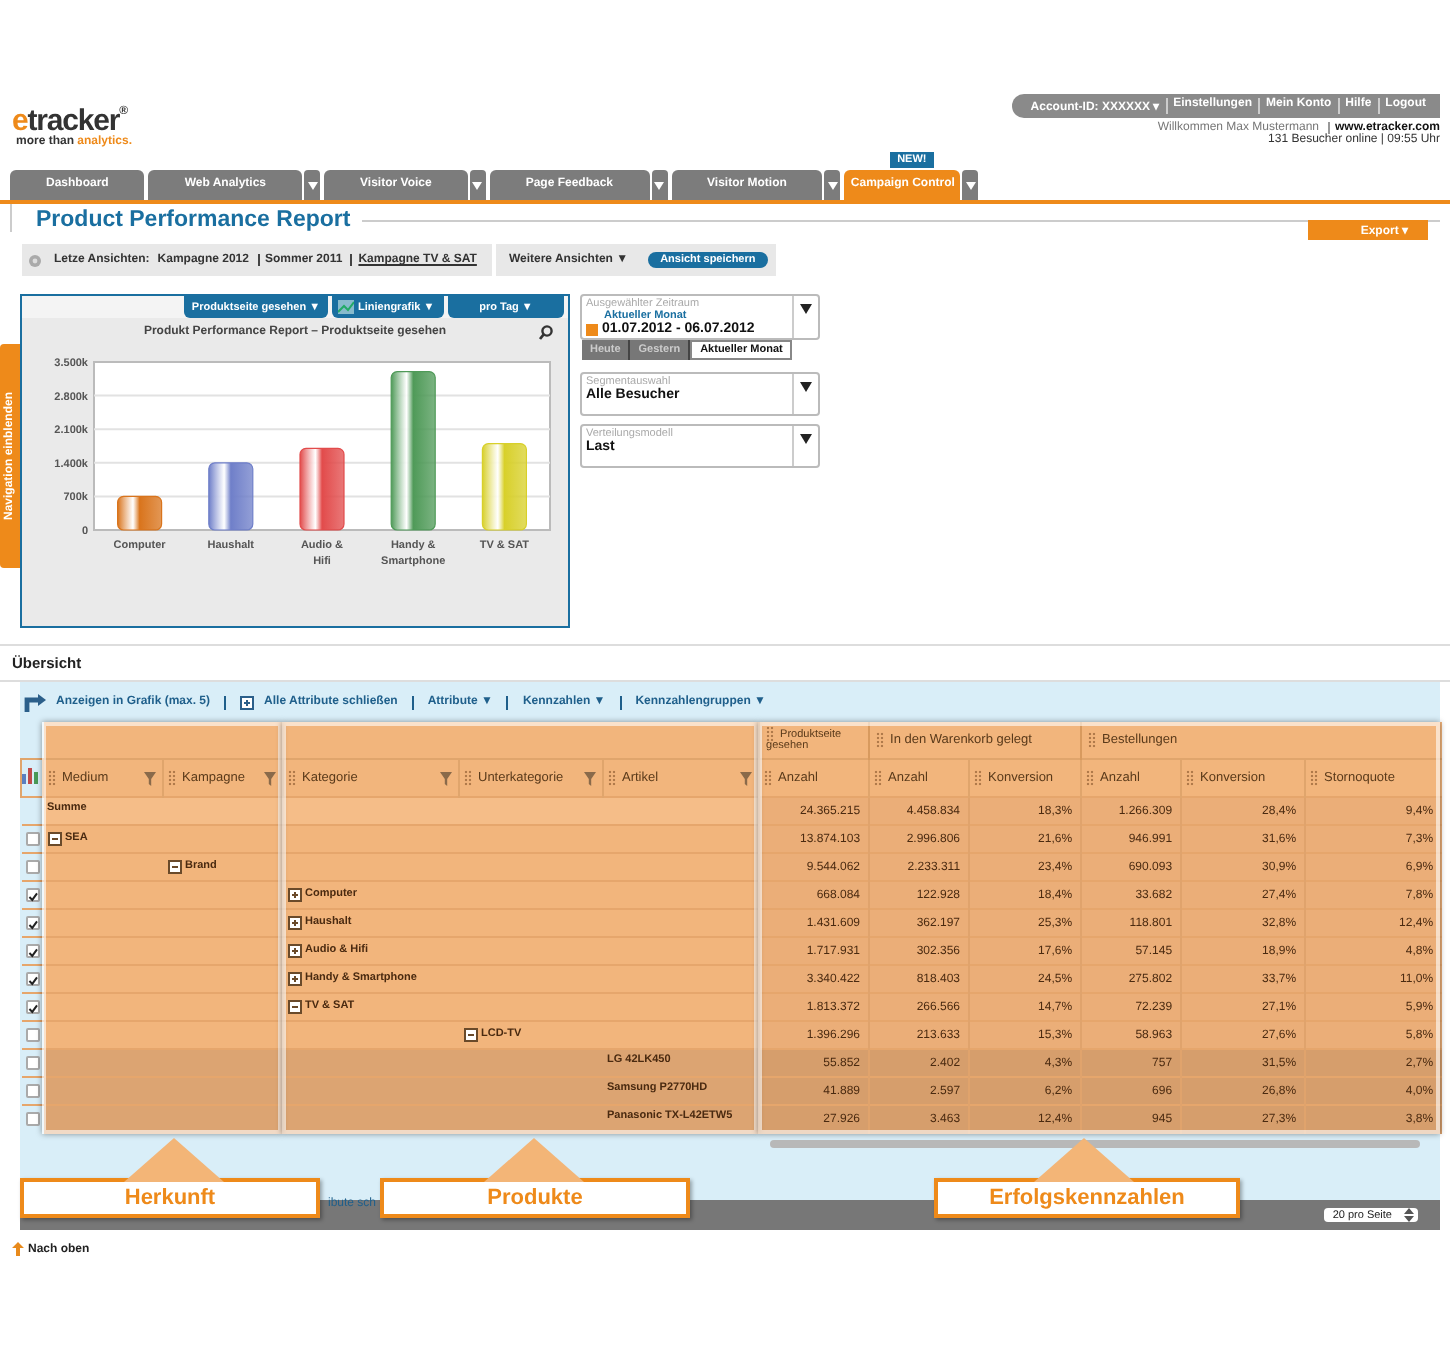 This screenshot has height=1360, width=1450. What do you see at coordinates (192, 220) in the screenshot?
I see `page-title: Product Performance Report` at bounding box center [192, 220].